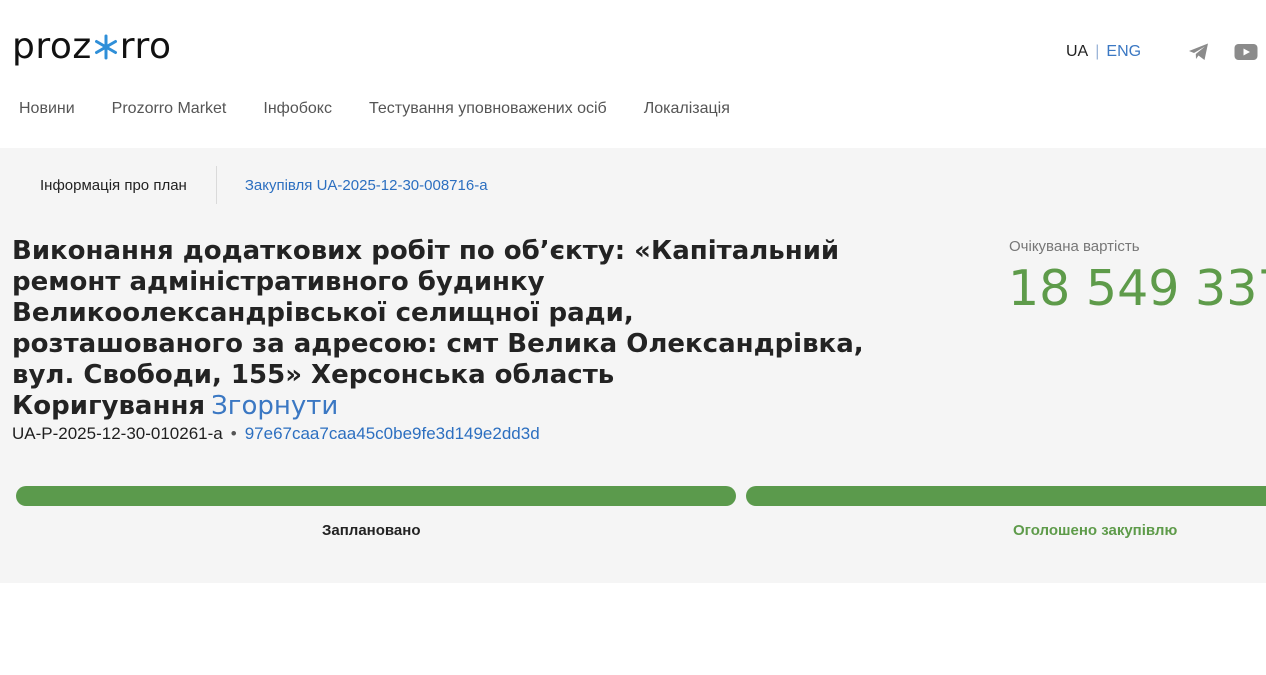 The width and height of the screenshot is (1266, 675). What do you see at coordinates (47, 109) in the screenshot?
I see `nav-item-news: Новини` at bounding box center [47, 109].